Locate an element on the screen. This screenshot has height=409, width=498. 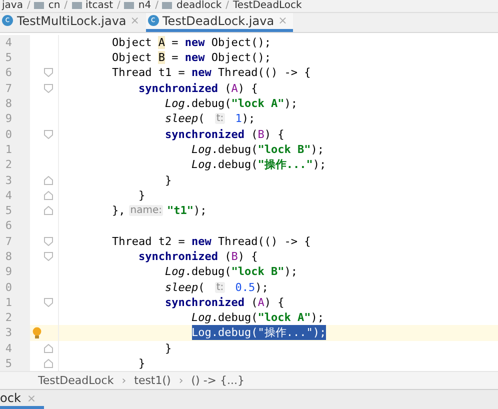
number-literal: 0.5 is located at coordinates (245, 287).